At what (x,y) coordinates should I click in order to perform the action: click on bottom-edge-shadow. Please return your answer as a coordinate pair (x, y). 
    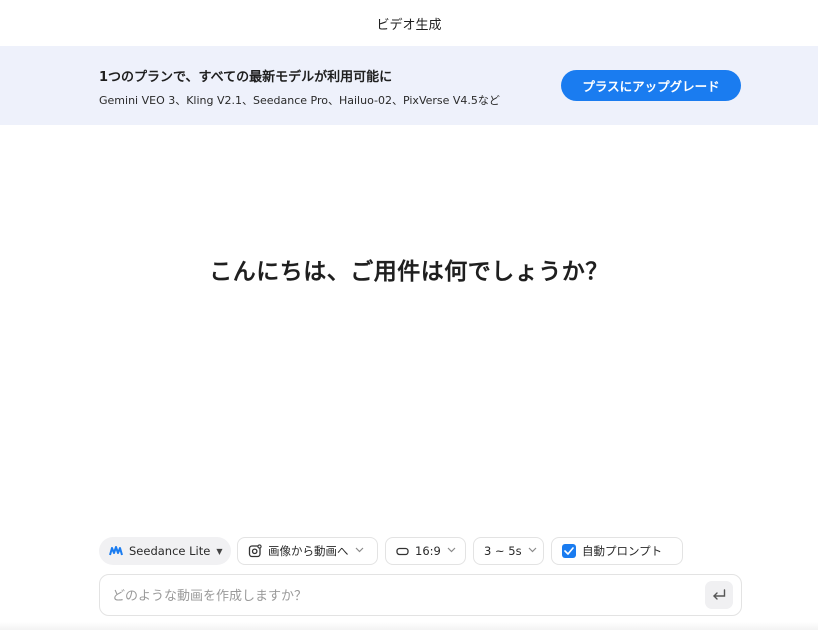
    Looking at the image, I should click on (409, 626).